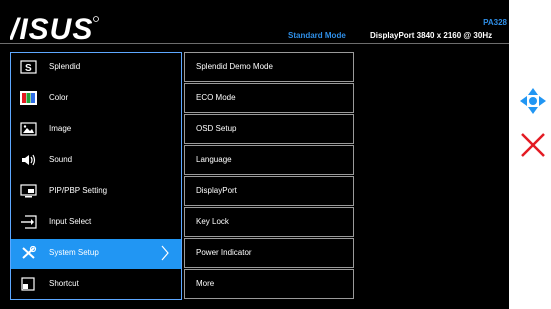 Image resolution: width=551 pixels, height=309 pixels. What do you see at coordinates (205, 283) in the screenshot?
I see `submenu-item-label: More` at bounding box center [205, 283].